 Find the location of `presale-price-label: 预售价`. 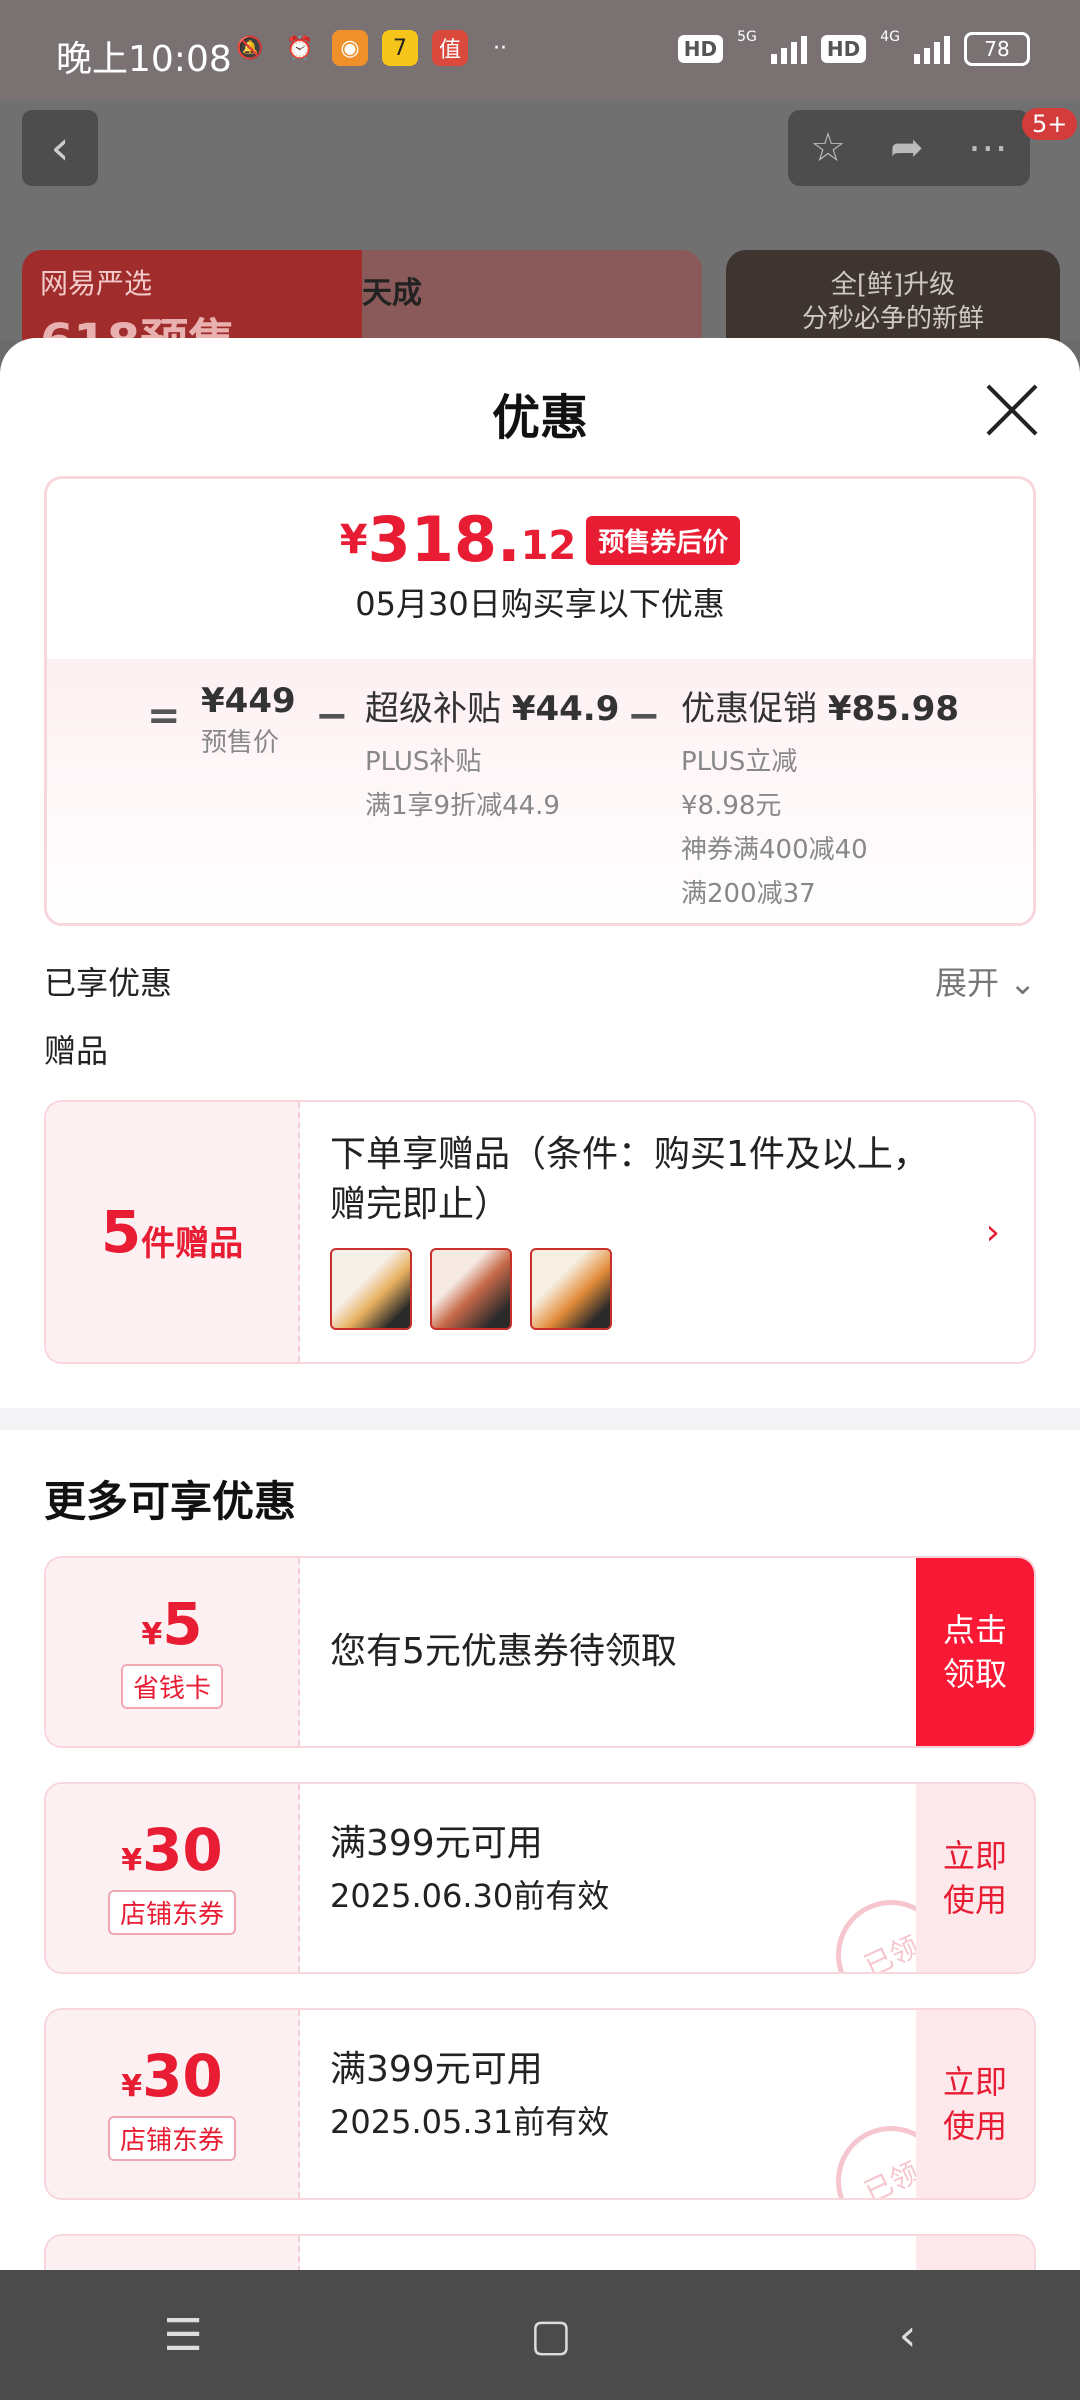

presale-price-label: 预售价 is located at coordinates (240, 743).